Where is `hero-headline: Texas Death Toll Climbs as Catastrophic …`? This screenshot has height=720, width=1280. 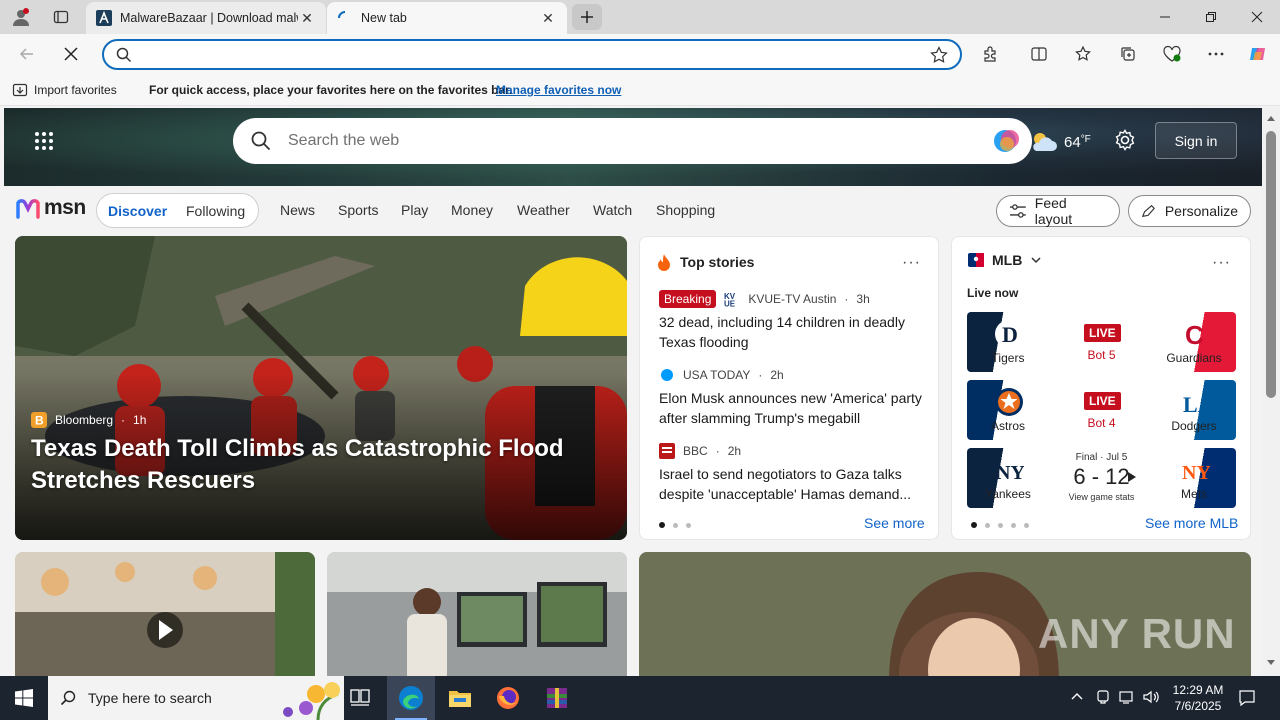
hero-headline: Texas Death Toll Climbs as Catastrophic … is located at coordinates (311, 465).